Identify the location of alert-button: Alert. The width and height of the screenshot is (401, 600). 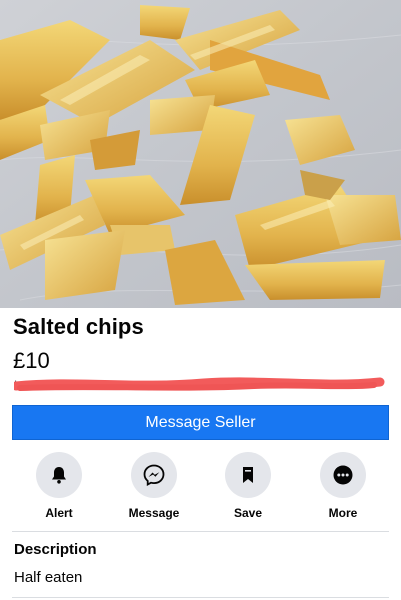
(59, 486).